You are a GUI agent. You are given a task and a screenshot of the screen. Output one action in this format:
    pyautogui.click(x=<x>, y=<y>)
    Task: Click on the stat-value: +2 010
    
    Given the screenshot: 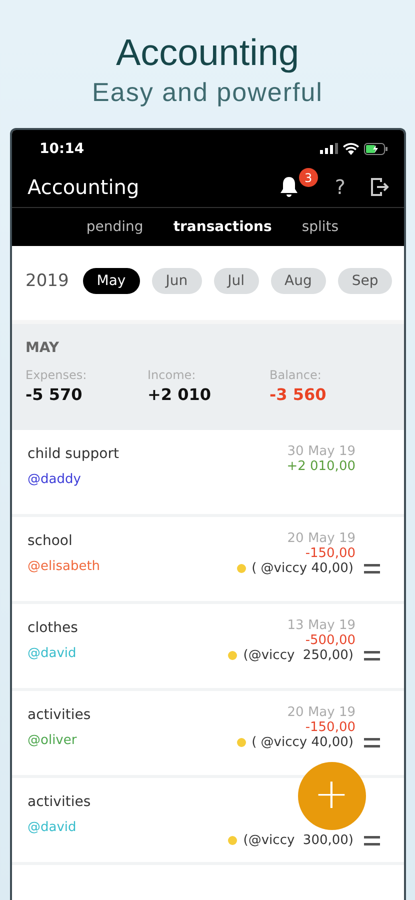 What is the action you would take?
    pyautogui.click(x=180, y=394)
    